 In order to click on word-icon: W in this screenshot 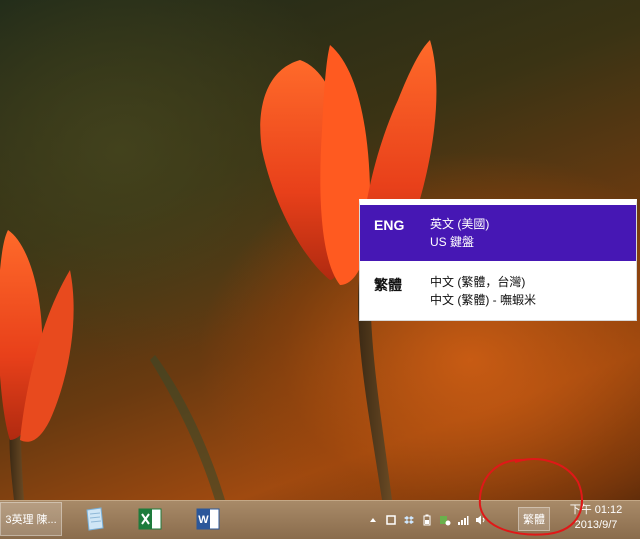, I will do `click(208, 519)`.